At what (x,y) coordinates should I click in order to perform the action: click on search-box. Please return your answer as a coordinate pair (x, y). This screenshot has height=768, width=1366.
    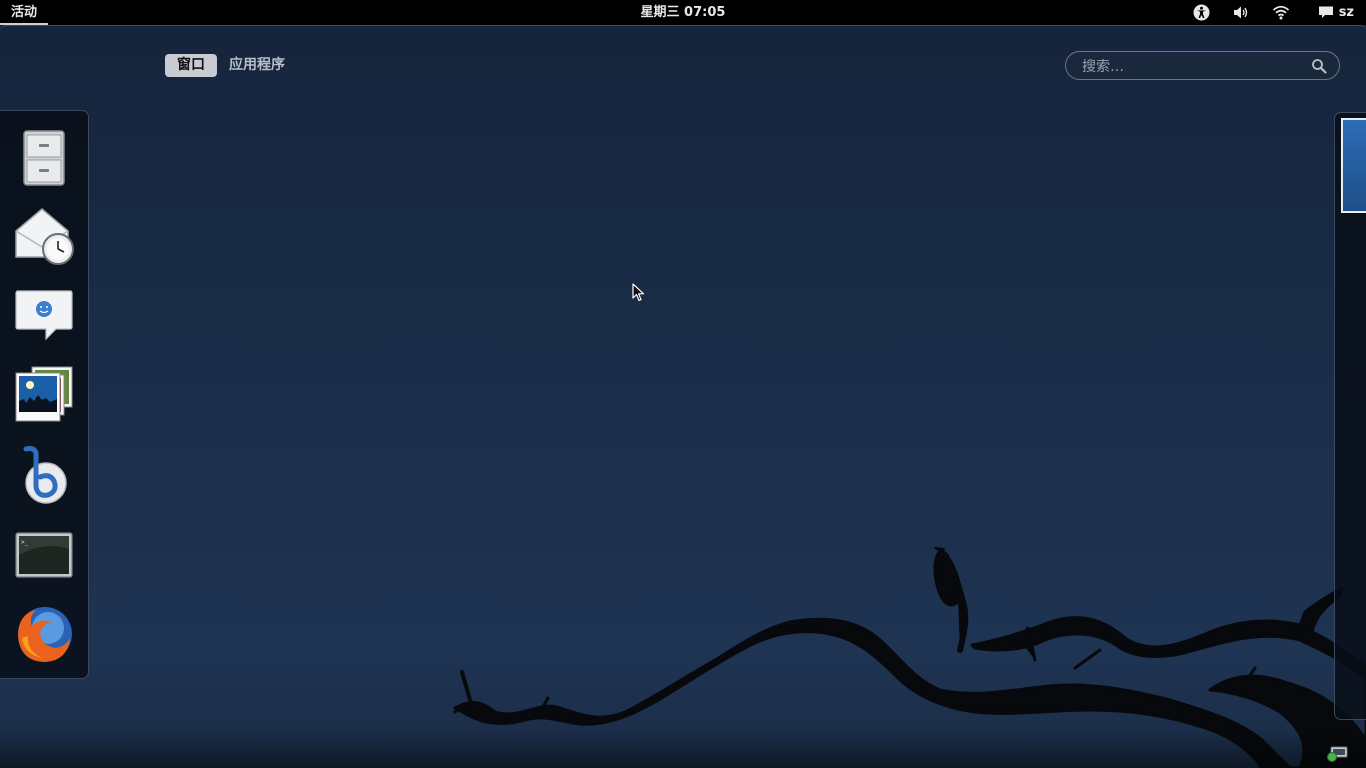
    Looking at the image, I should click on (1202, 65).